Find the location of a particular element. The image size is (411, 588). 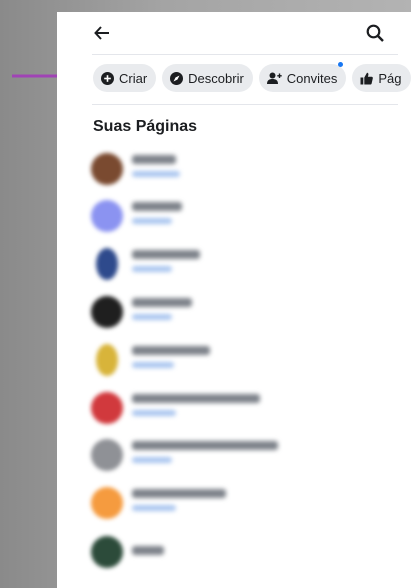

add-person-icon is located at coordinates (274, 78).